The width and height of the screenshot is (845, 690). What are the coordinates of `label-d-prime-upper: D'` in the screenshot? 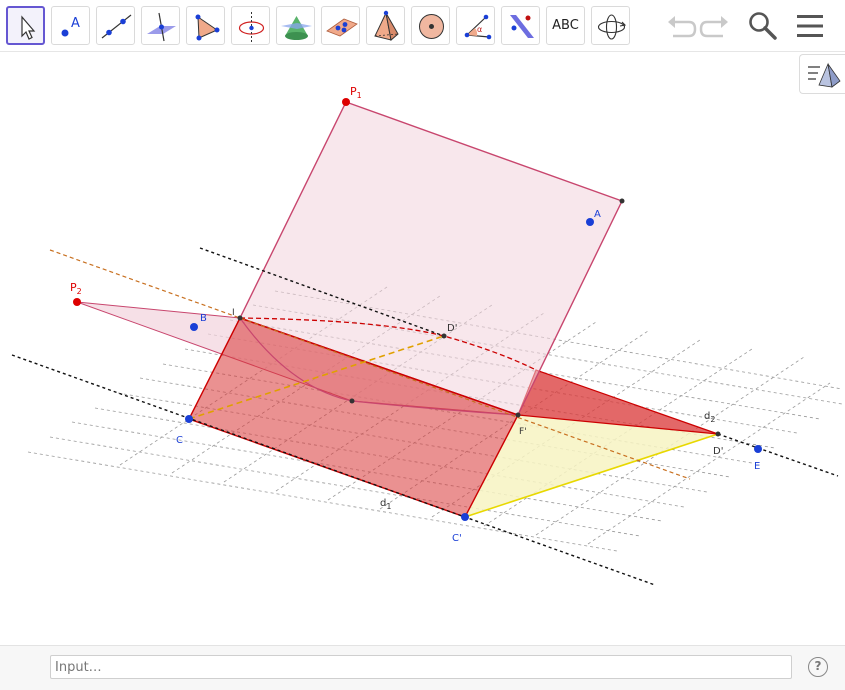 It's located at (452, 328).